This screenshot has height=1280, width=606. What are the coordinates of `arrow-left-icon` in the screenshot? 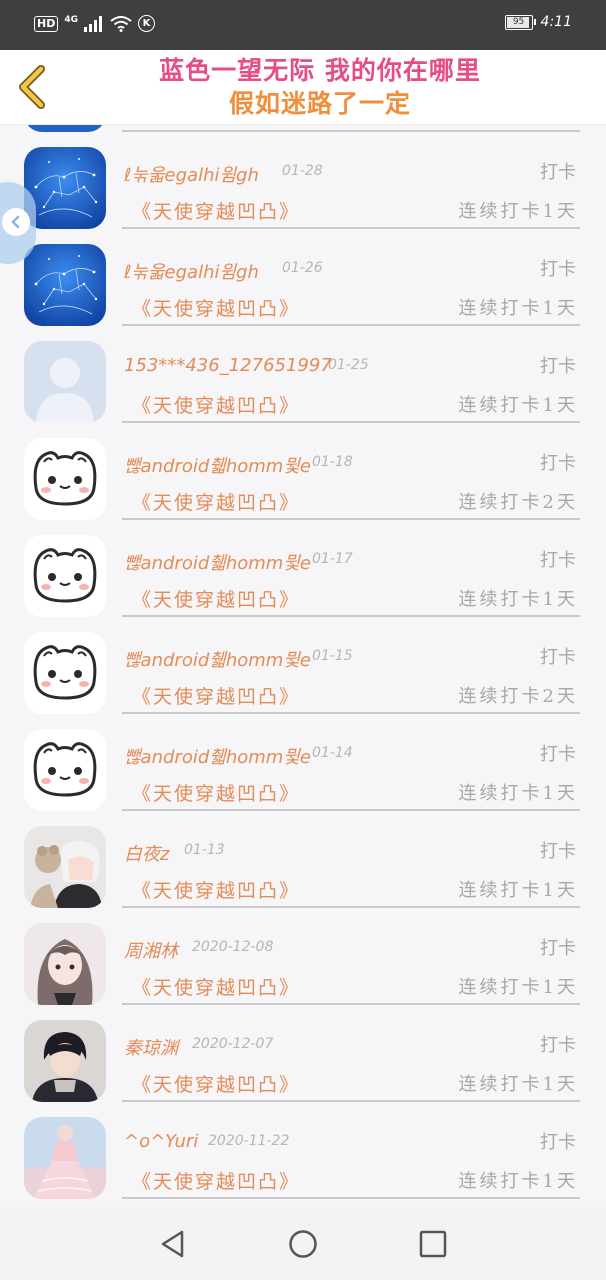 It's located at (15, 222).